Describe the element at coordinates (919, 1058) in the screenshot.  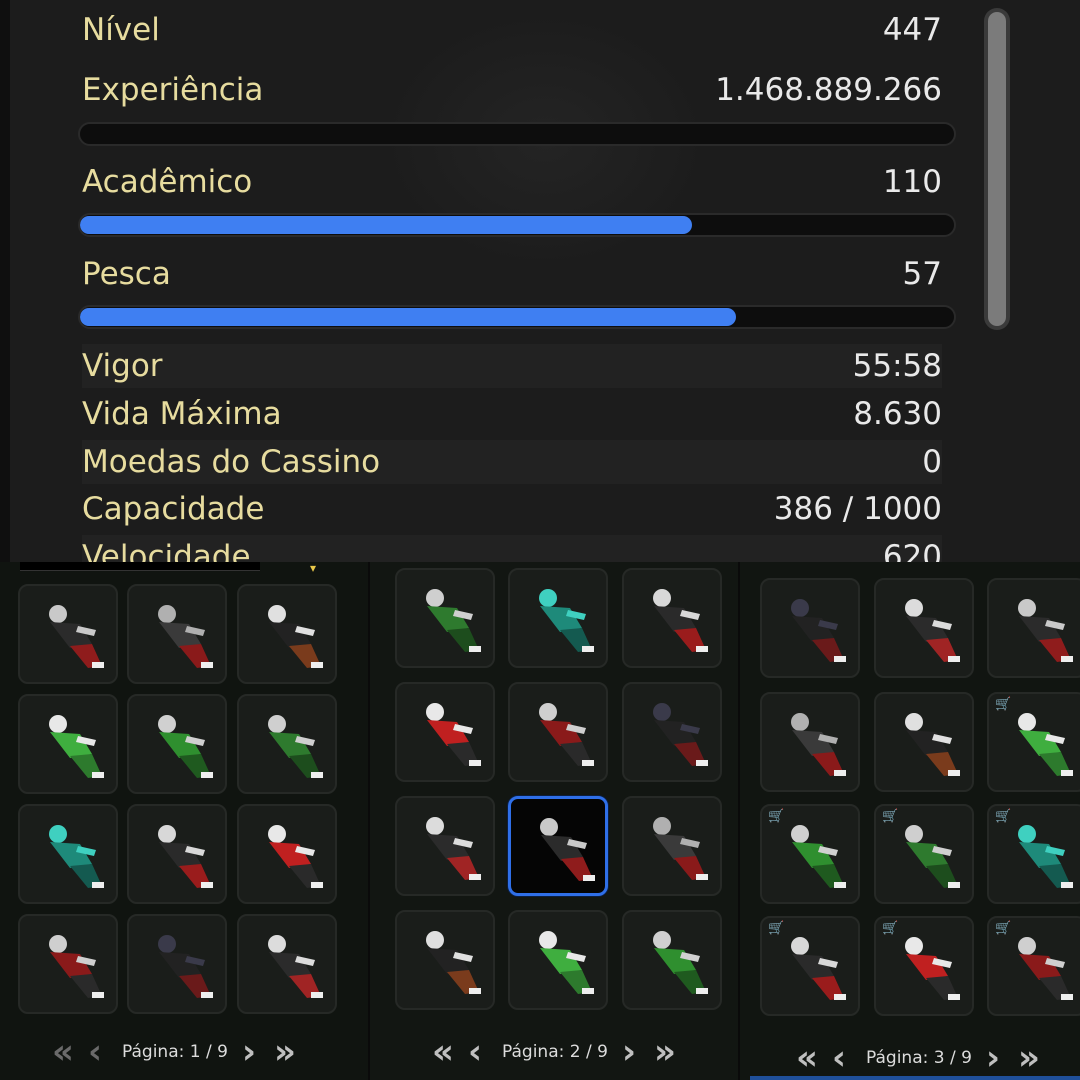
I see `page-indicator: Página: 3 / 9` at that location.